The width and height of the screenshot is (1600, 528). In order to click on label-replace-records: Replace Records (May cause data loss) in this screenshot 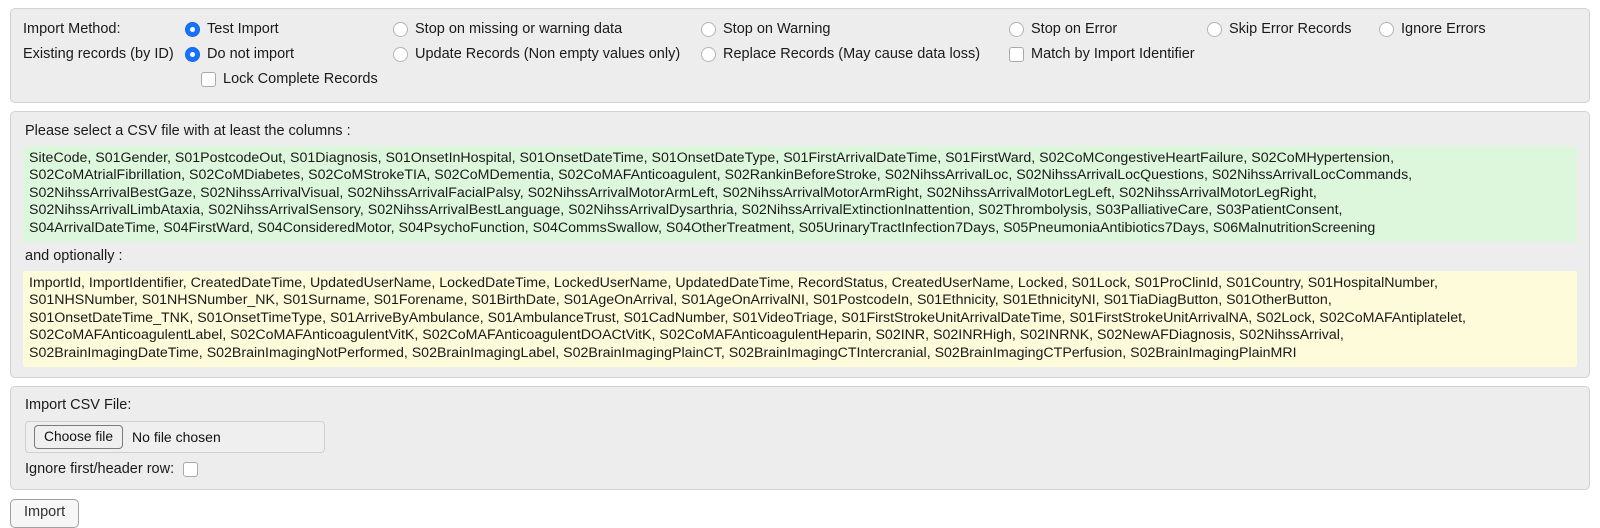, I will do `click(852, 54)`.